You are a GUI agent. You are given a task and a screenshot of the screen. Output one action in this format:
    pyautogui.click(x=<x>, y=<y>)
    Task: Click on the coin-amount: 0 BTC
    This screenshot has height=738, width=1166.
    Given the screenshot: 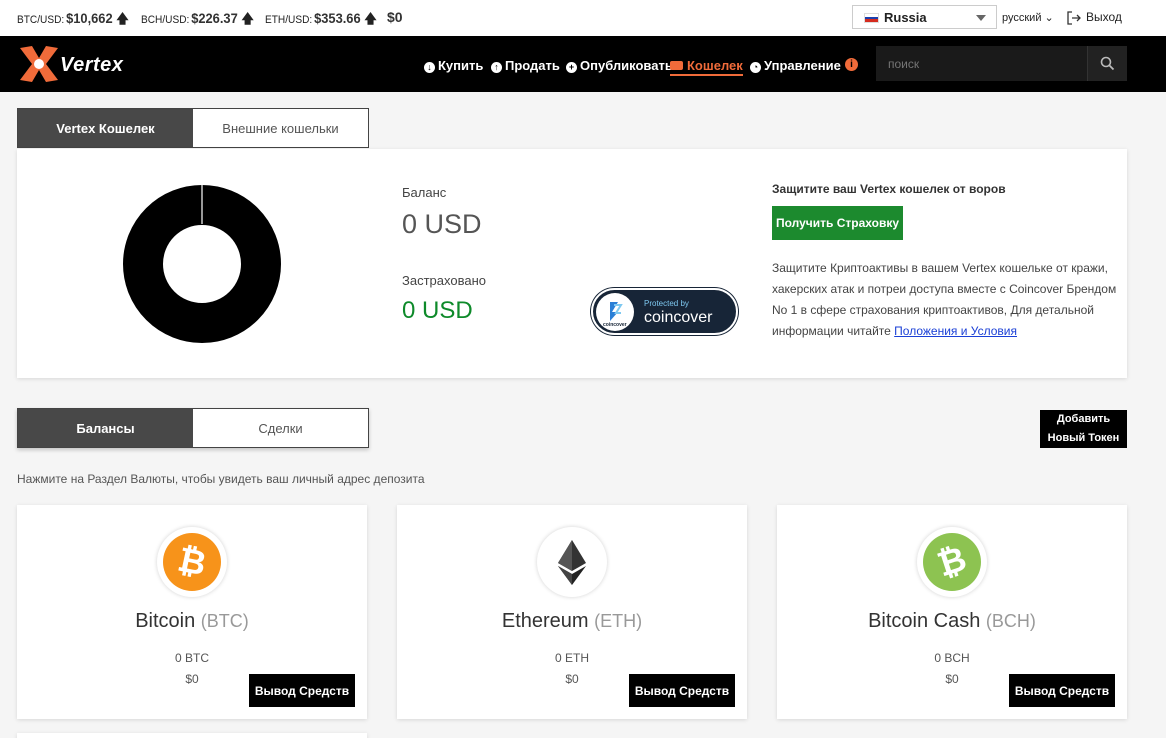 What is the action you would take?
    pyautogui.click(x=191, y=658)
    